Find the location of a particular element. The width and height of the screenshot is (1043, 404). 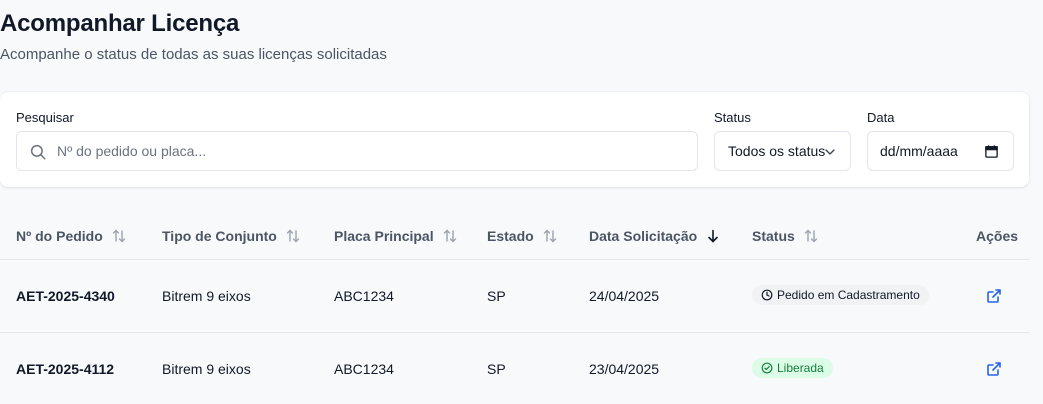

column-header-data: Data Solicitação is located at coordinates (655, 236).